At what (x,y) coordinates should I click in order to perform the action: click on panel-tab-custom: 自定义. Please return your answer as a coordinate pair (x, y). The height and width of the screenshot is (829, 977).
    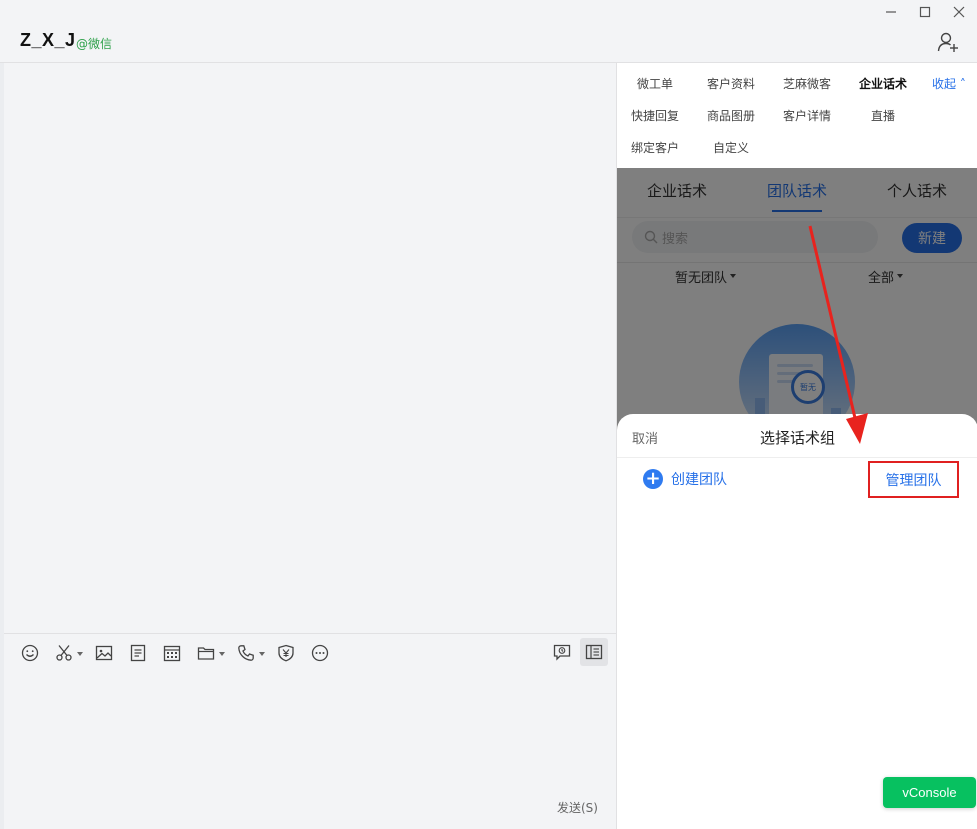
    Looking at the image, I should click on (731, 147).